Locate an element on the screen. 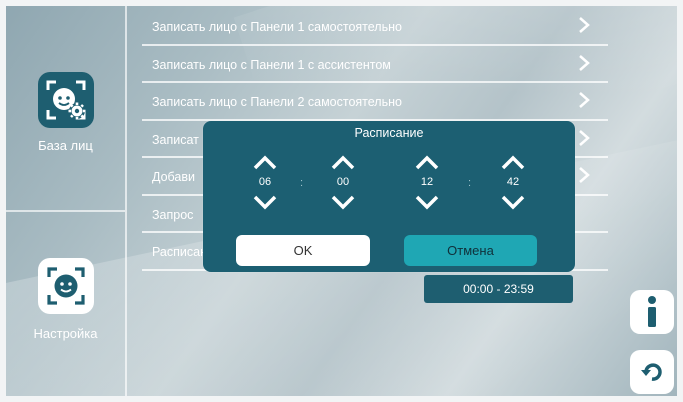 This screenshot has width=683, height=402. schedule-value: 00:00 - 23:59 is located at coordinates (498, 289).